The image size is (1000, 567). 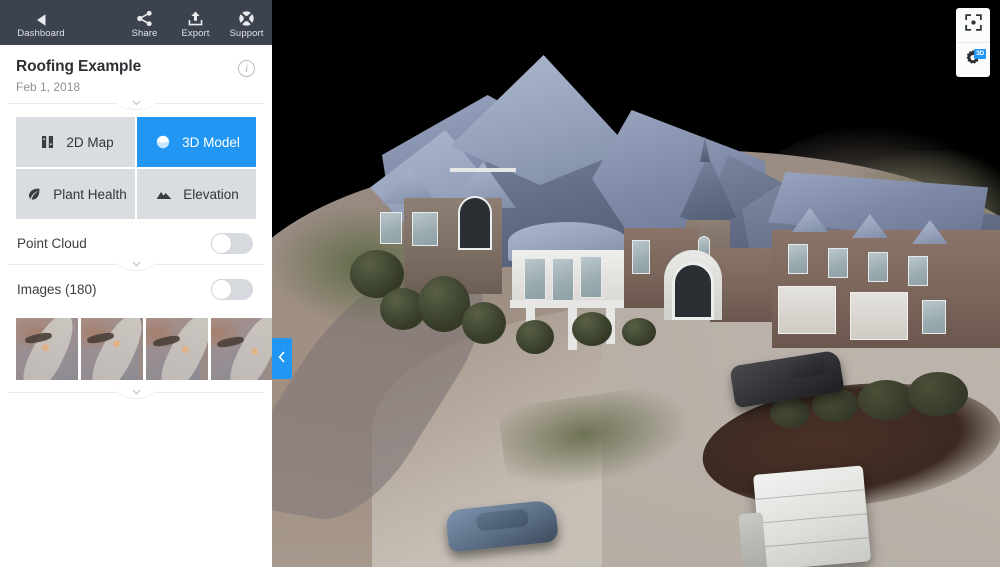 What do you see at coordinates (246, 17) in the screenshot?
I see `lifebuoy-icon` at bounding box center [246, 17].